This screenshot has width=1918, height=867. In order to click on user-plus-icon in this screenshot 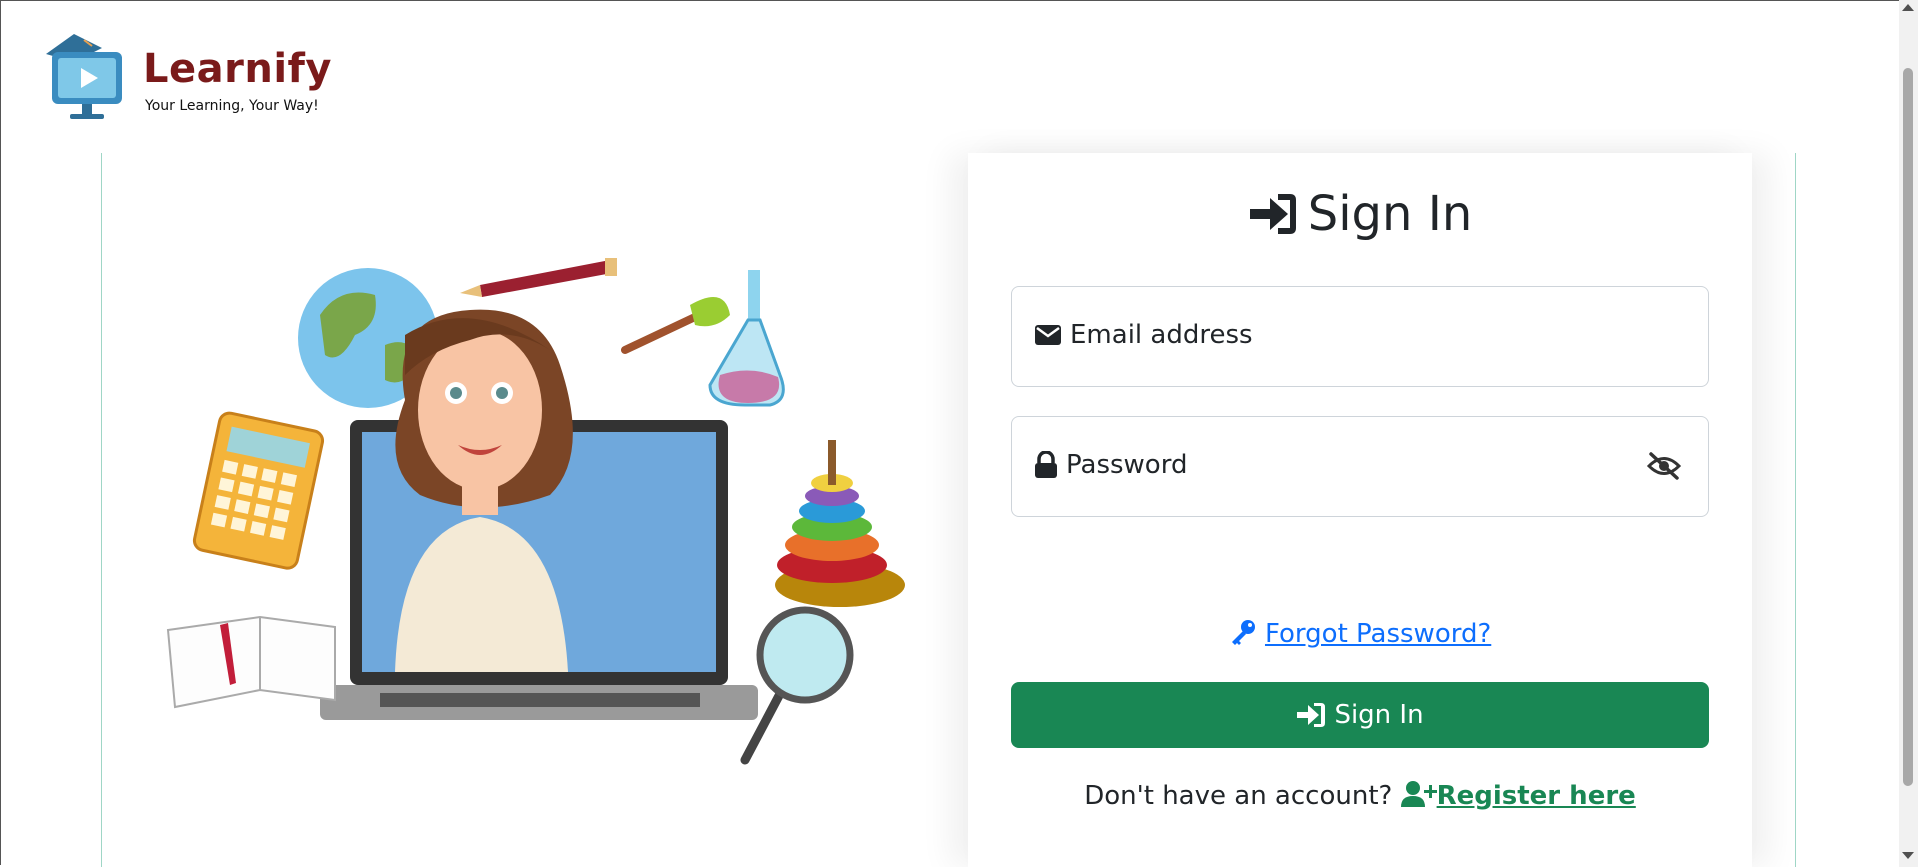, I will do `click(1418, 794)`.